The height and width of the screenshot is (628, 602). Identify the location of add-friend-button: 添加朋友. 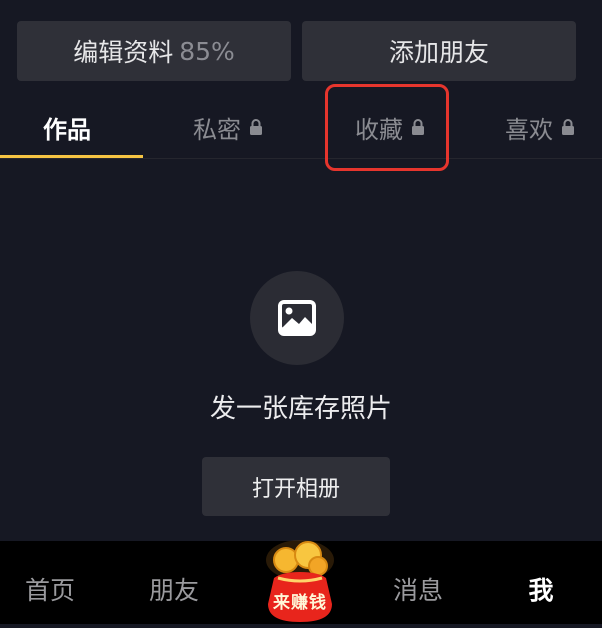
(439, 51).